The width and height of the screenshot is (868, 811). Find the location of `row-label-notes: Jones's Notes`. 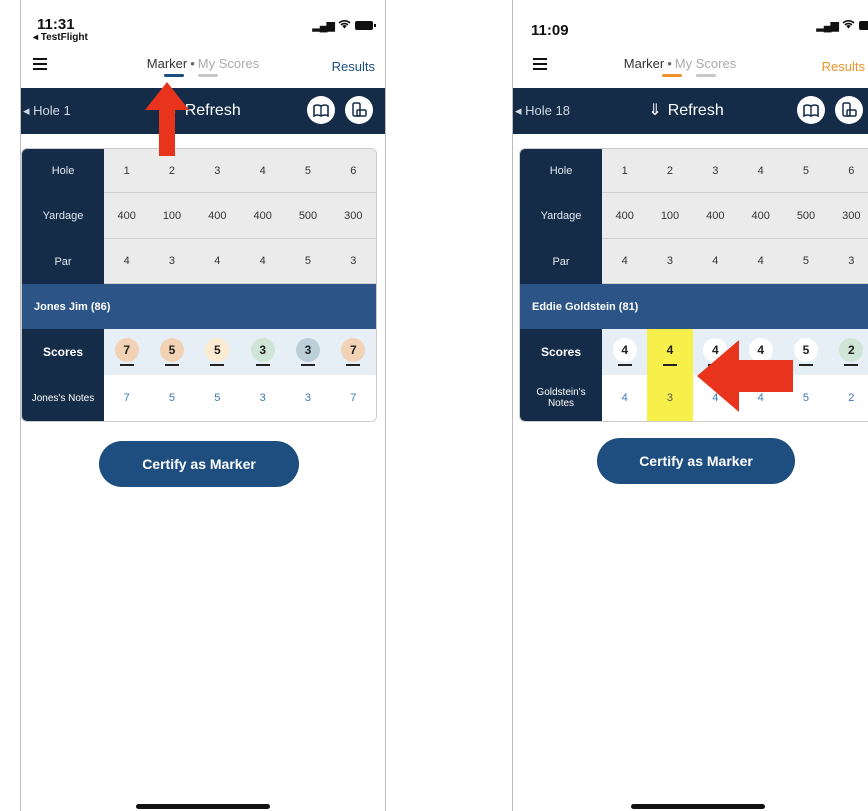

row-label-notes: Jones's Notes is located at coordinates (63, 398).